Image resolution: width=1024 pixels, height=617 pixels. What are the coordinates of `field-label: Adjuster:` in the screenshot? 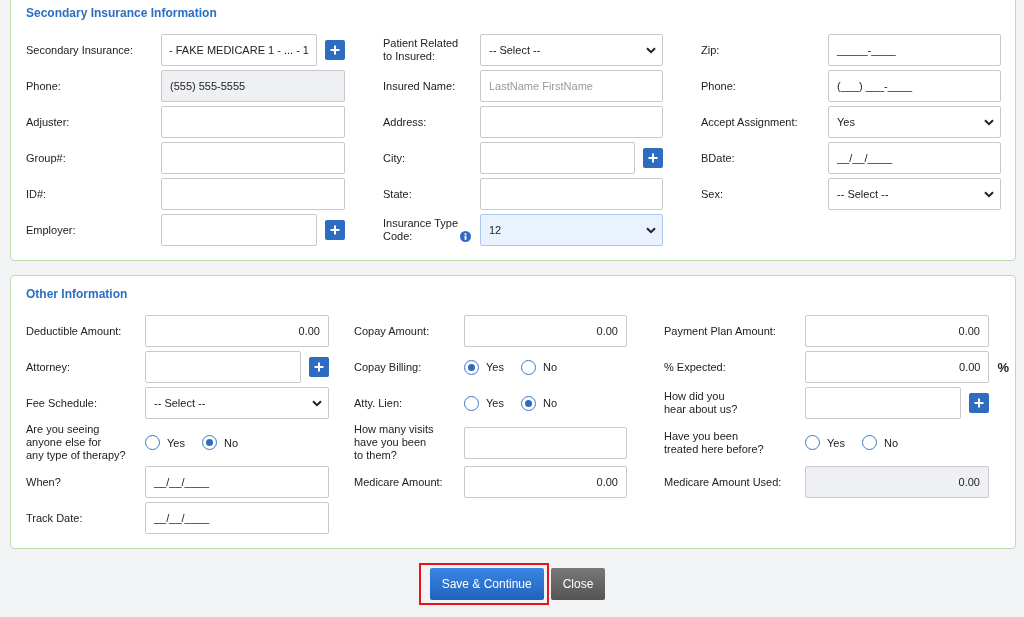 It's located at (48, 122).